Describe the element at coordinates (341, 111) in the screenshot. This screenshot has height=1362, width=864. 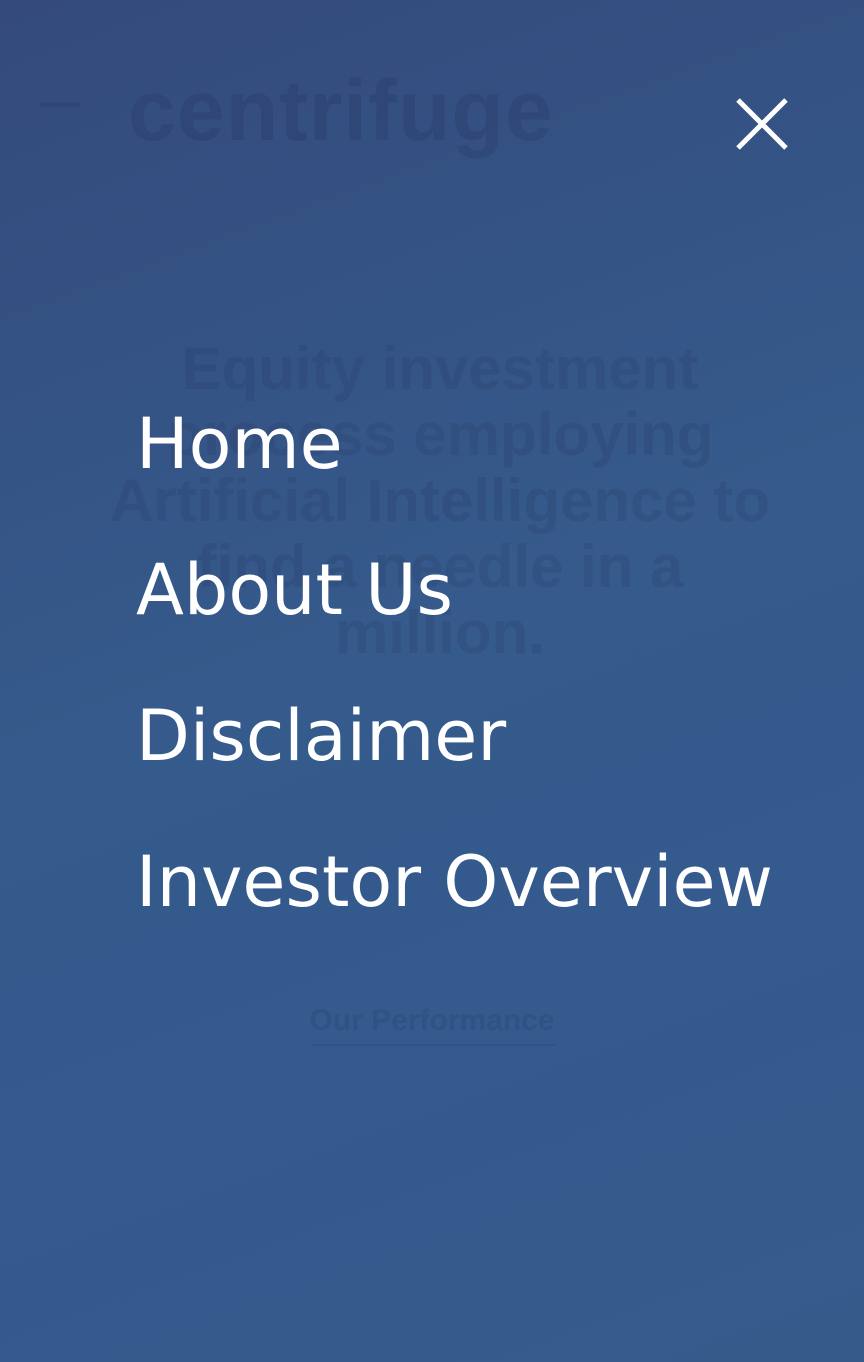
I see `background-logo: centrifuge` at that location.